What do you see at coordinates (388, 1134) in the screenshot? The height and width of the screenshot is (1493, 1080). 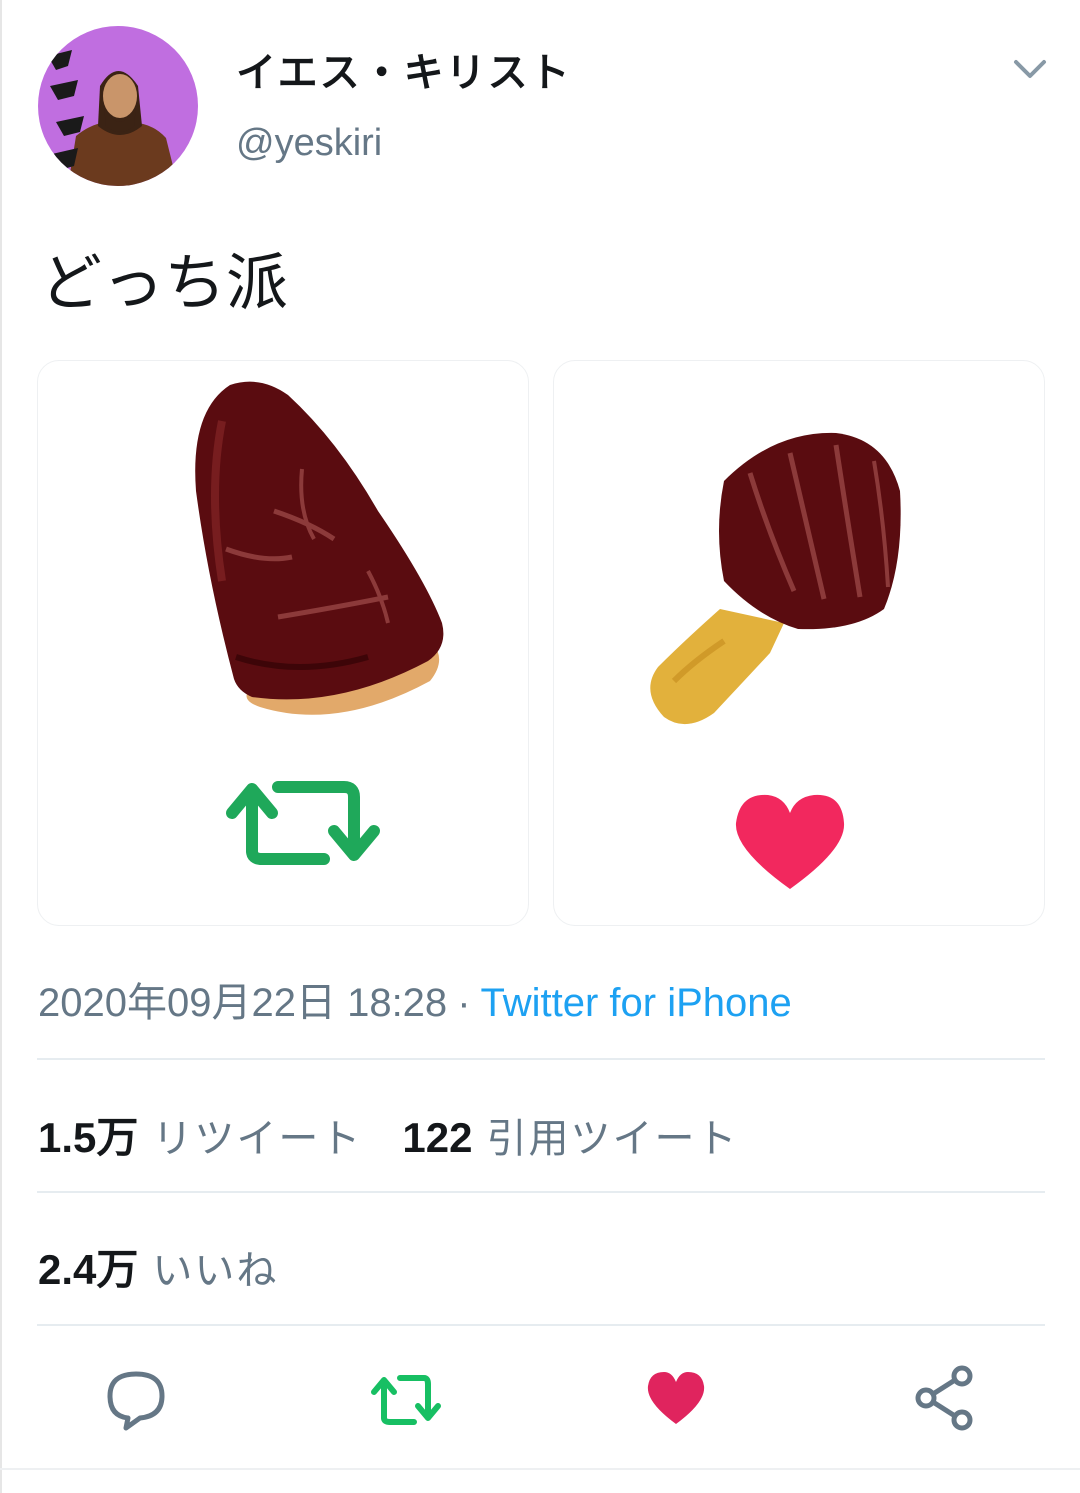 I see `retweet-stats-row: 1.5万 リツイート 122 引用ツイート` at bounding box center [388, 1134].